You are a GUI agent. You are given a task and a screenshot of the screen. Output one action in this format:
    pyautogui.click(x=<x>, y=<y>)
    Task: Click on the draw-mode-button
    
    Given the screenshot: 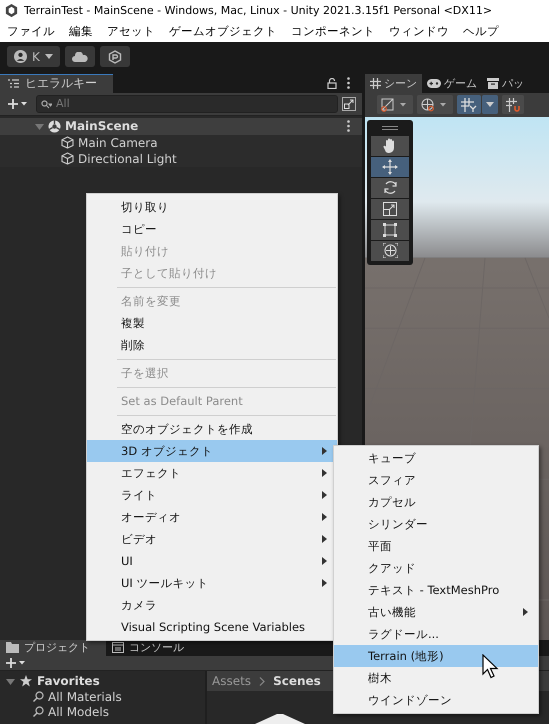 What is the action you would take?
    pyautogui.click(x=395, y=104)
    